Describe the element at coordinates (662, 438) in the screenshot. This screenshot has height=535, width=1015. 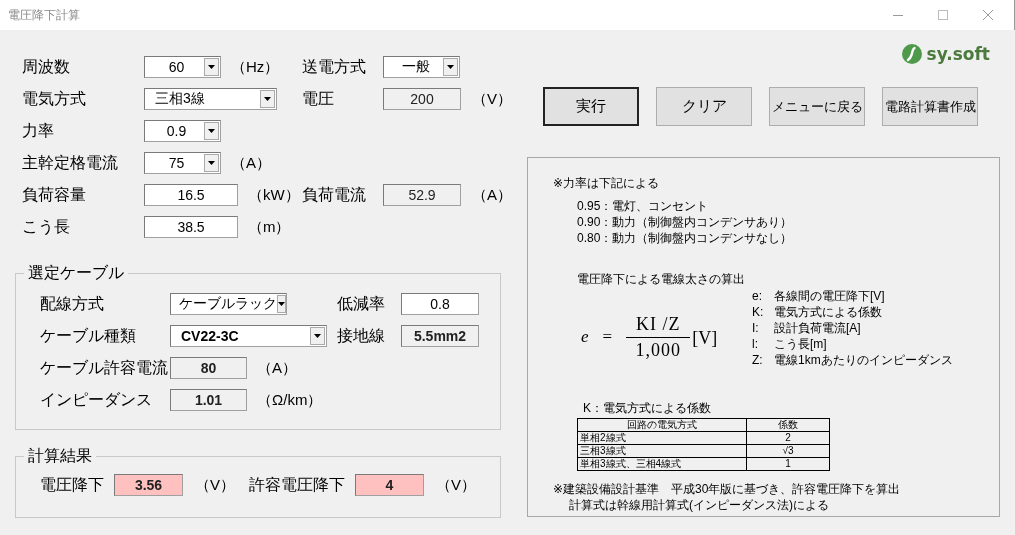
I see `table-cell: 単相2線式` at that location.